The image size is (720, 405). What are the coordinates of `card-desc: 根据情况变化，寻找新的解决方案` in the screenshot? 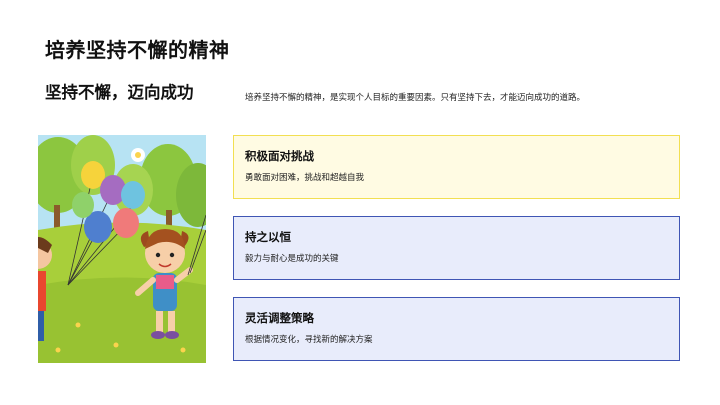 It's located at (309, 340).